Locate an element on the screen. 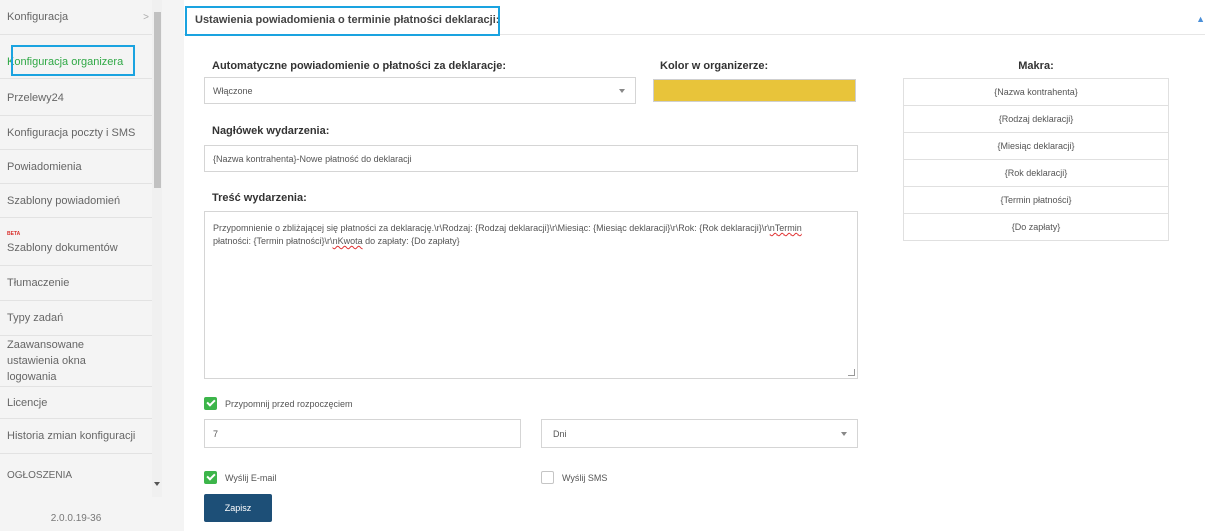  sidebar-item-label: Konfiguracja is located at coordinates (38, 17).